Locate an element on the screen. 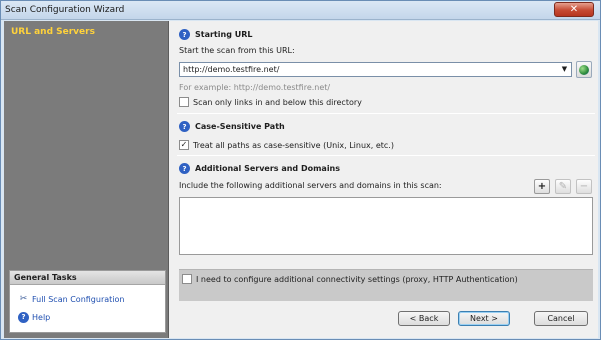 The height and width of the screenshot is (340, 601). starting-url-heading: ? Starting URL is located at coordinates (215, 34).